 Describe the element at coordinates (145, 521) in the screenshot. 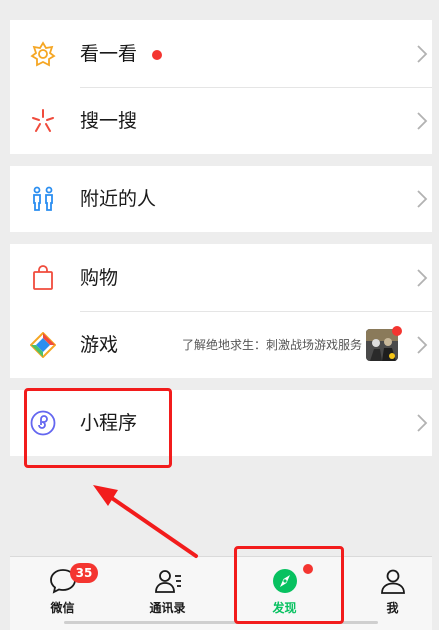

I see `annotation-arrow` at that location.